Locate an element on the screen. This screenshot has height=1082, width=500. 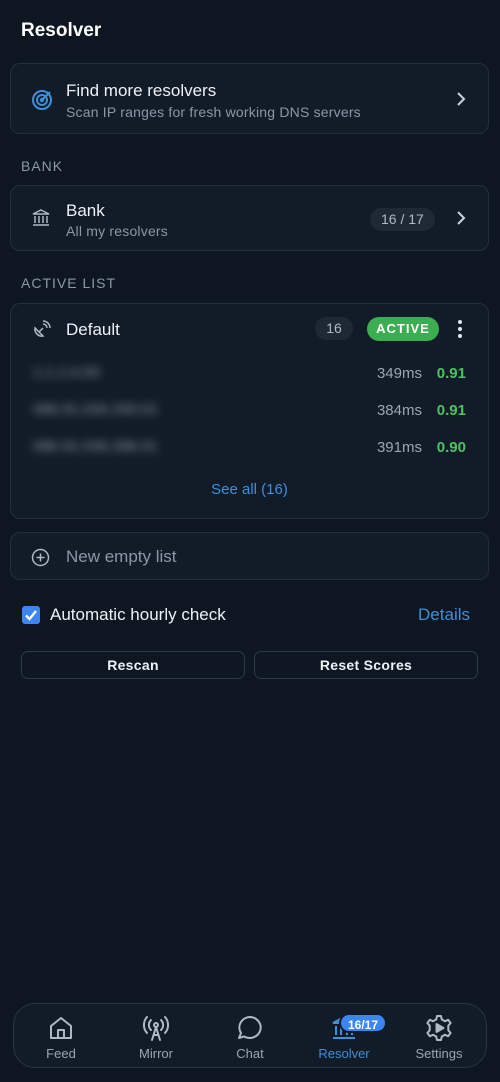
resolver-latency: 384ms is located at coordinates (399, 410).